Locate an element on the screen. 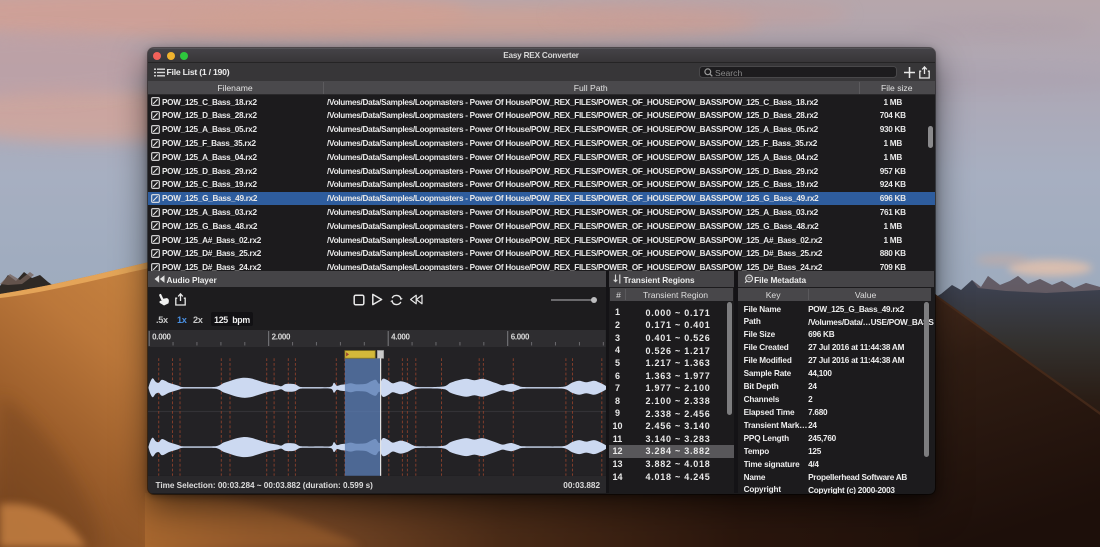  svg-text: 0.000 is located at coordinates (161, 337).